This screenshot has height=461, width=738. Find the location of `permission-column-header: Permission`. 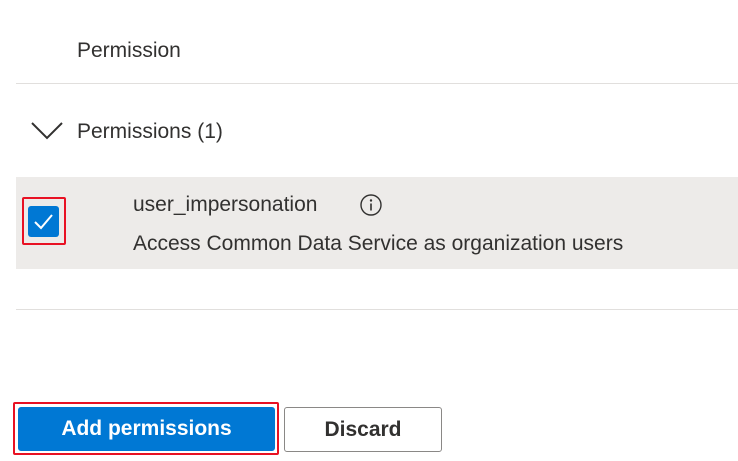

permission-column-header: Permission is located at coordinates (129, 50).